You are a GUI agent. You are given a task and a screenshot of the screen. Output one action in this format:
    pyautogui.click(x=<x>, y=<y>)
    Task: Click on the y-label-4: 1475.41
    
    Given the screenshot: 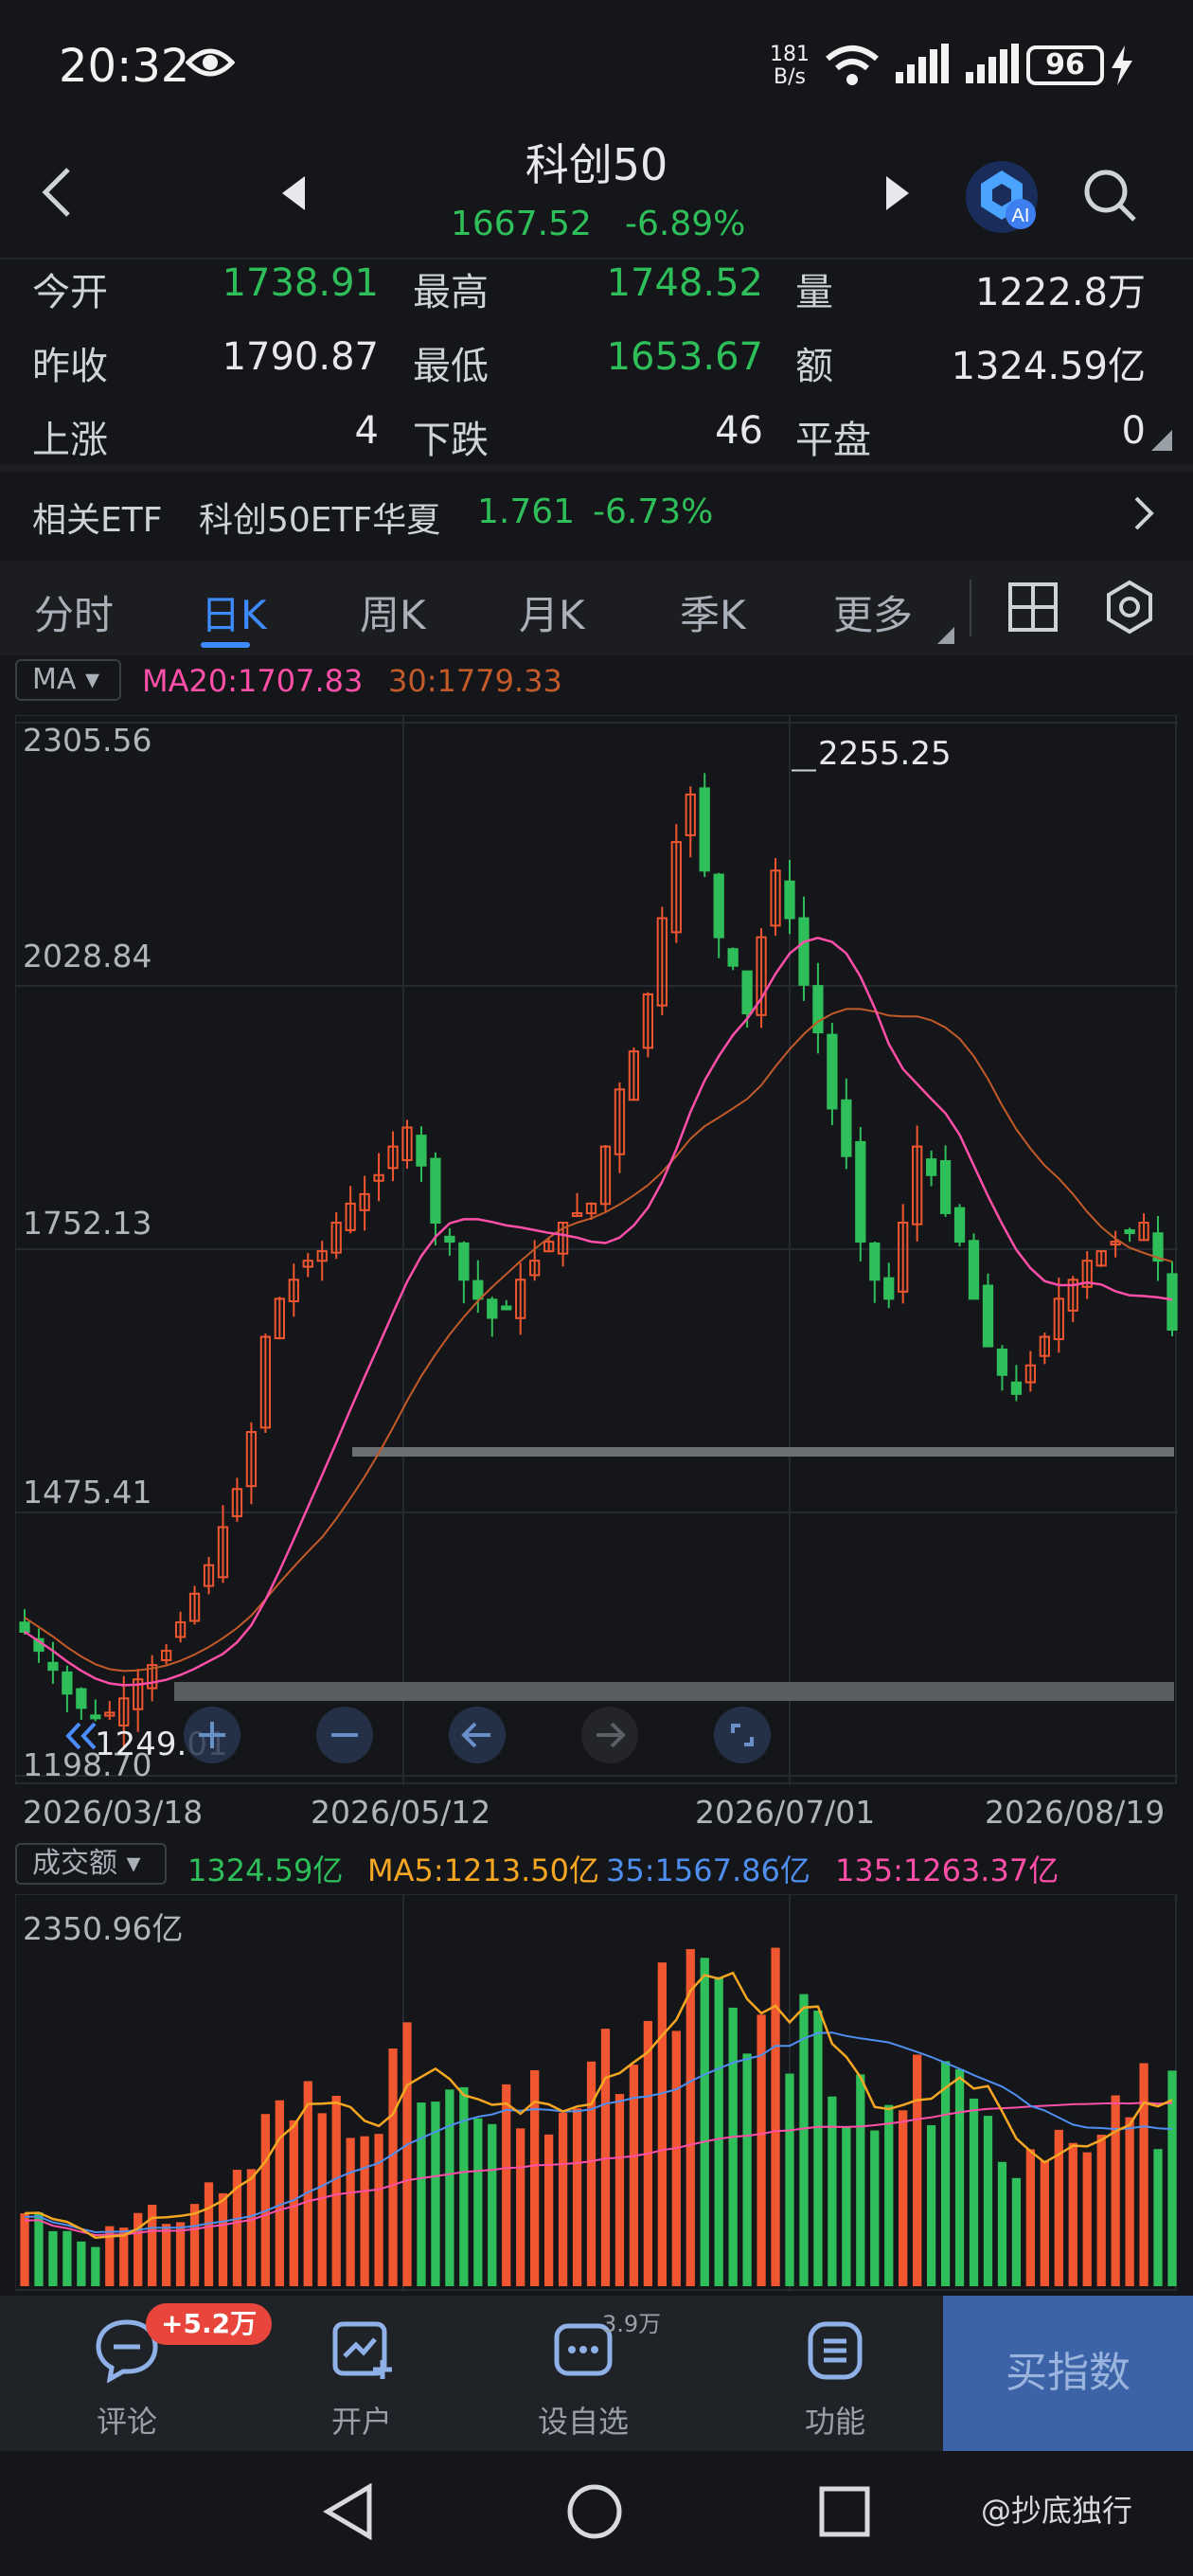 What is the action you would take?
    pyautogui.click(x=87, y=1492)
    